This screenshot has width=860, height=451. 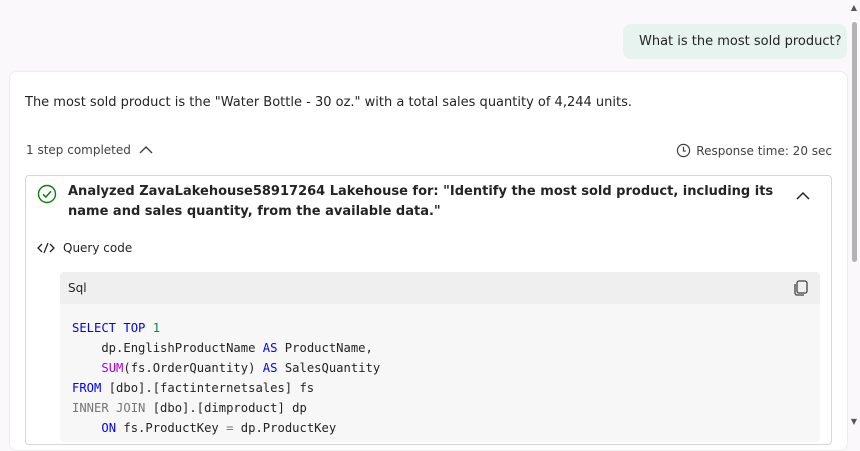 What do you see at coordinates (801, 288) in the screenshot?
I see `copy-icon` at bounding box center [801, 288].